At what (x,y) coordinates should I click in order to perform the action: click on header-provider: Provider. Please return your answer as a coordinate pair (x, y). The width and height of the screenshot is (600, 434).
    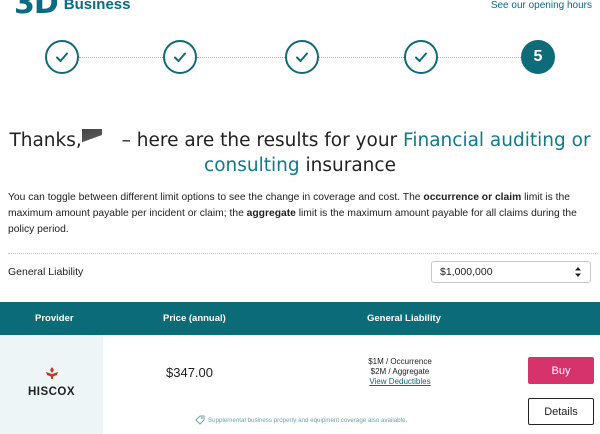
    Looking at the image, I should click on (54, 318).